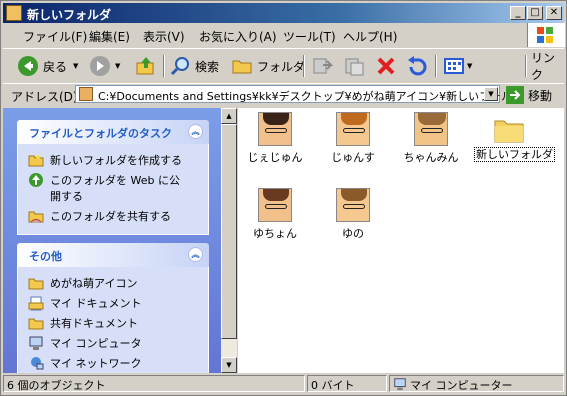 Image resolution: width=567 pixels, height=396 pixels. Describe the element at coordinates (96, 303) in the screenshot. I see `place-label: マイ ドキュメント` at that location.